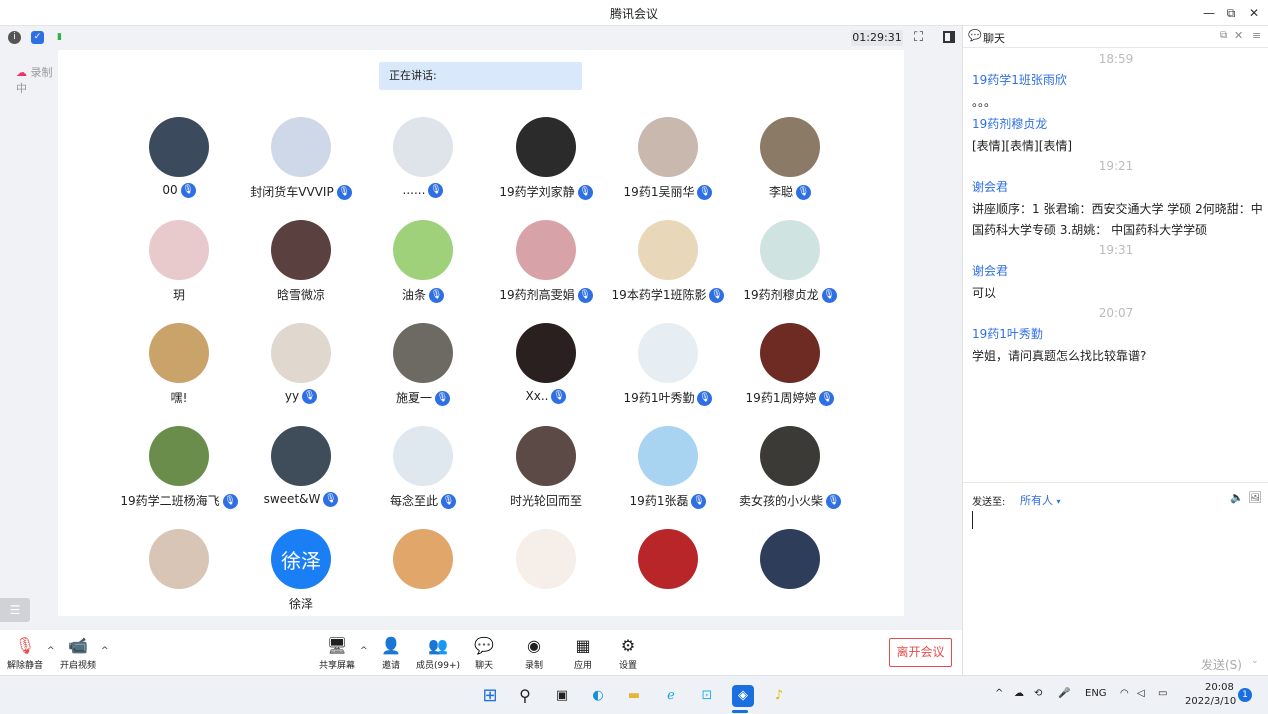 The width and height of the screenshot is (1268, 714). What do you see at coordinates (337, 653) in the screenshot?
I see `share-screen-button: 🖥 共享屏幕` at bounding box center [337, 653].